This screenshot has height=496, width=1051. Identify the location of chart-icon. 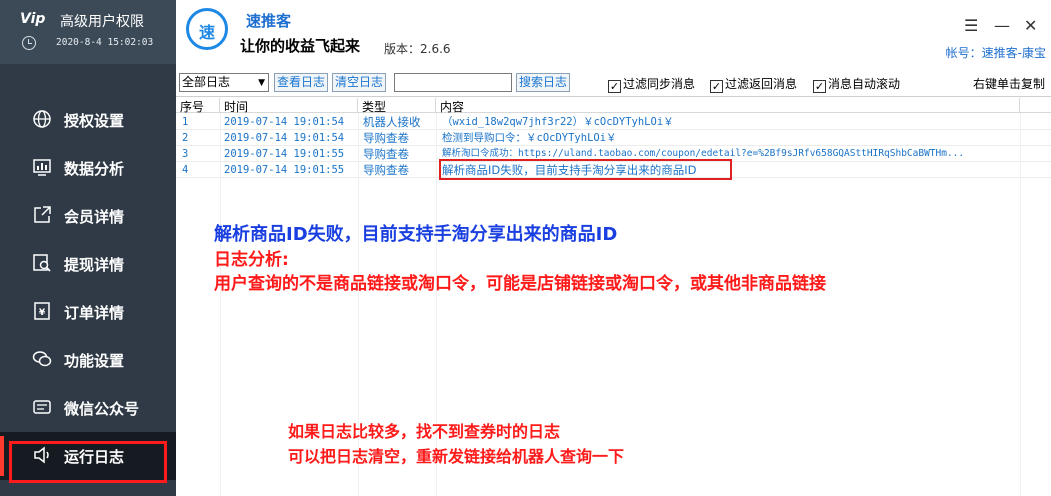
(42, 167).